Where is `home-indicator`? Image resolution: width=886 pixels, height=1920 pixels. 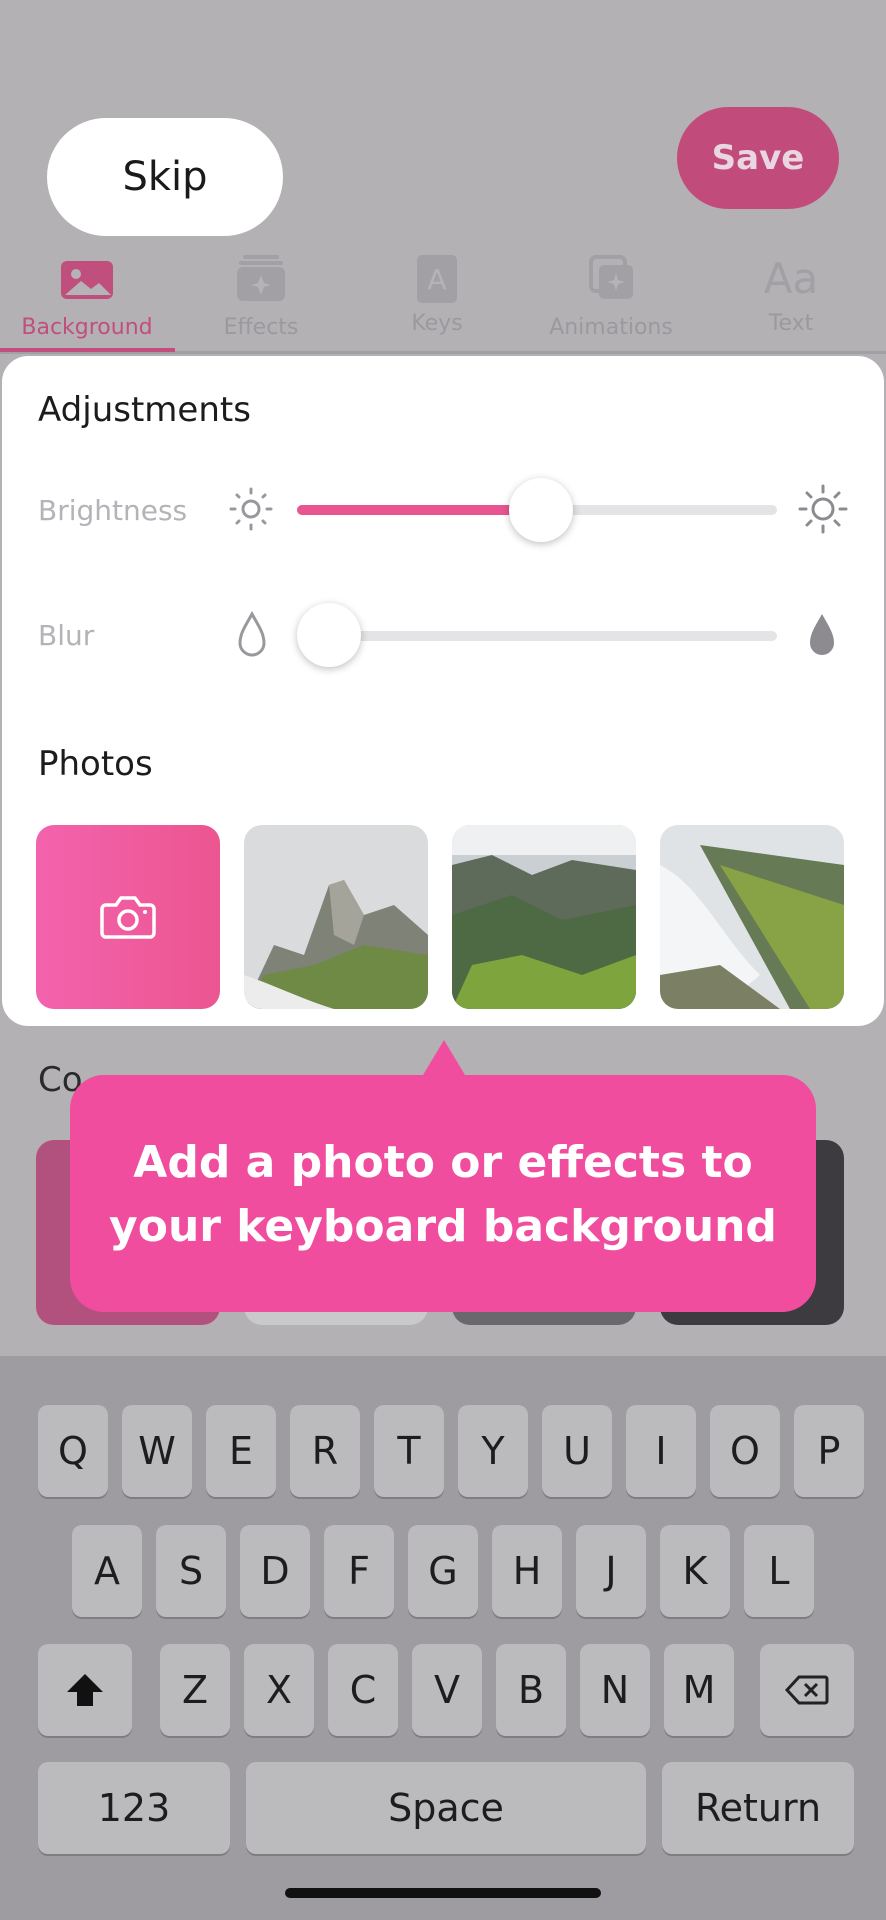 home-indicator is located at coordinates (443, 1893).